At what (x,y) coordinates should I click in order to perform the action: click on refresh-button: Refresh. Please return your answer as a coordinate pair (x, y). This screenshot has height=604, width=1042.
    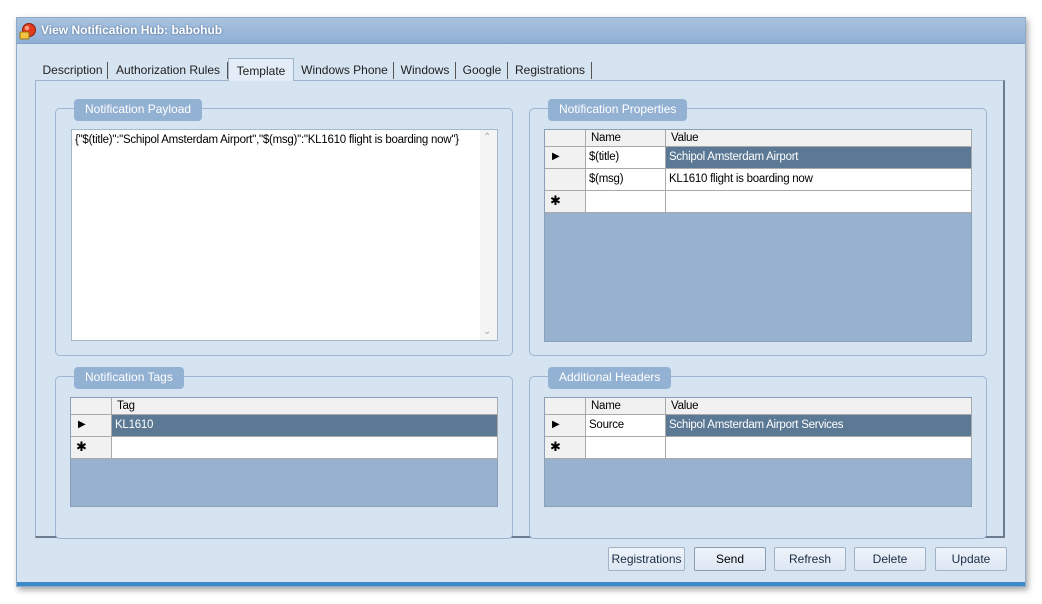
    Looking at the image, I should click on (810, 559).